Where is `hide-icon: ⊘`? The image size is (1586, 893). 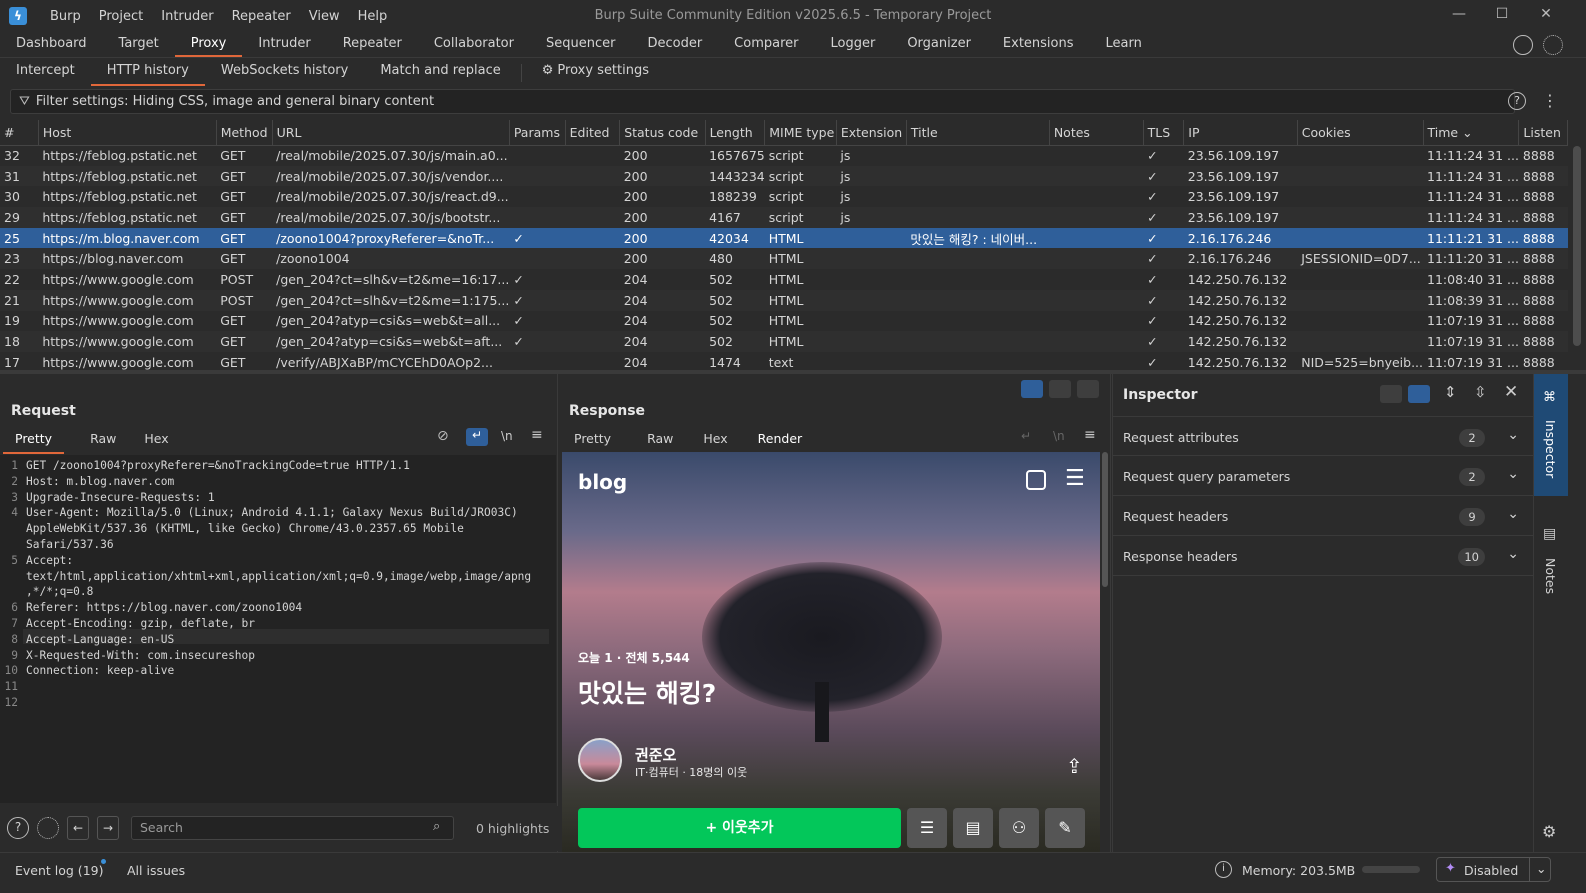
hide-icon: ⊘ is located at coordinates (443, 436).